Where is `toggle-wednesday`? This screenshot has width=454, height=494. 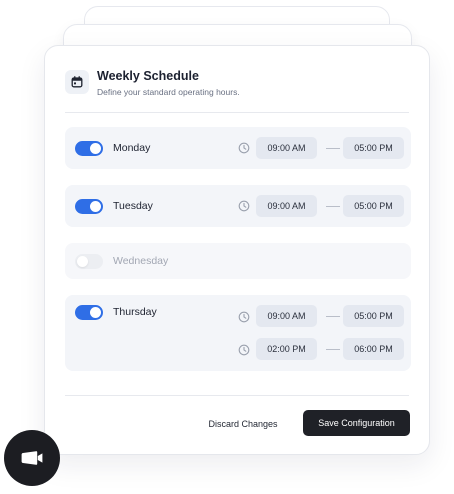
toggle-wednesday is located at coordinates (89, 261).